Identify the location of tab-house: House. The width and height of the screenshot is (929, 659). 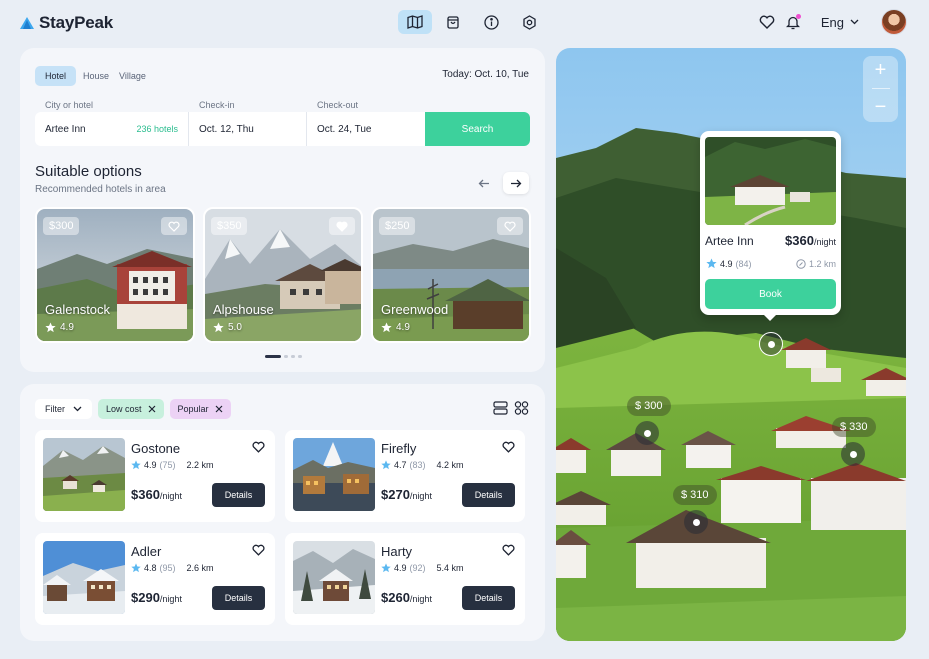
(96, 76).